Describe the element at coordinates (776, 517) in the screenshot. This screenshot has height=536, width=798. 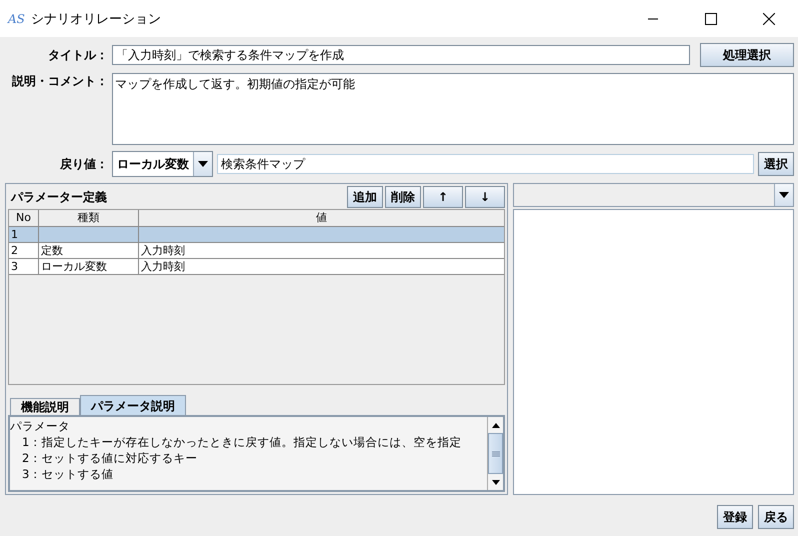
I see `footer-button: 戻る` at that location.